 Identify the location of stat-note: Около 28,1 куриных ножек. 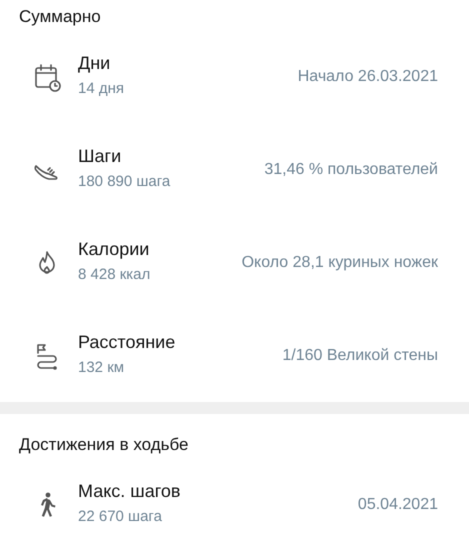
(340, 262).